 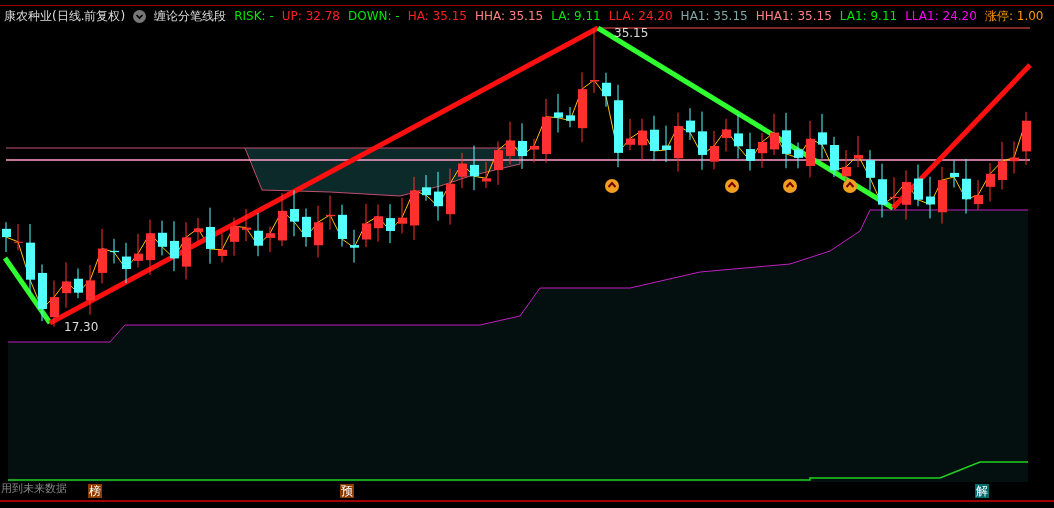 I want to click on signal-badge: 榜, so click(x=95, y=491).